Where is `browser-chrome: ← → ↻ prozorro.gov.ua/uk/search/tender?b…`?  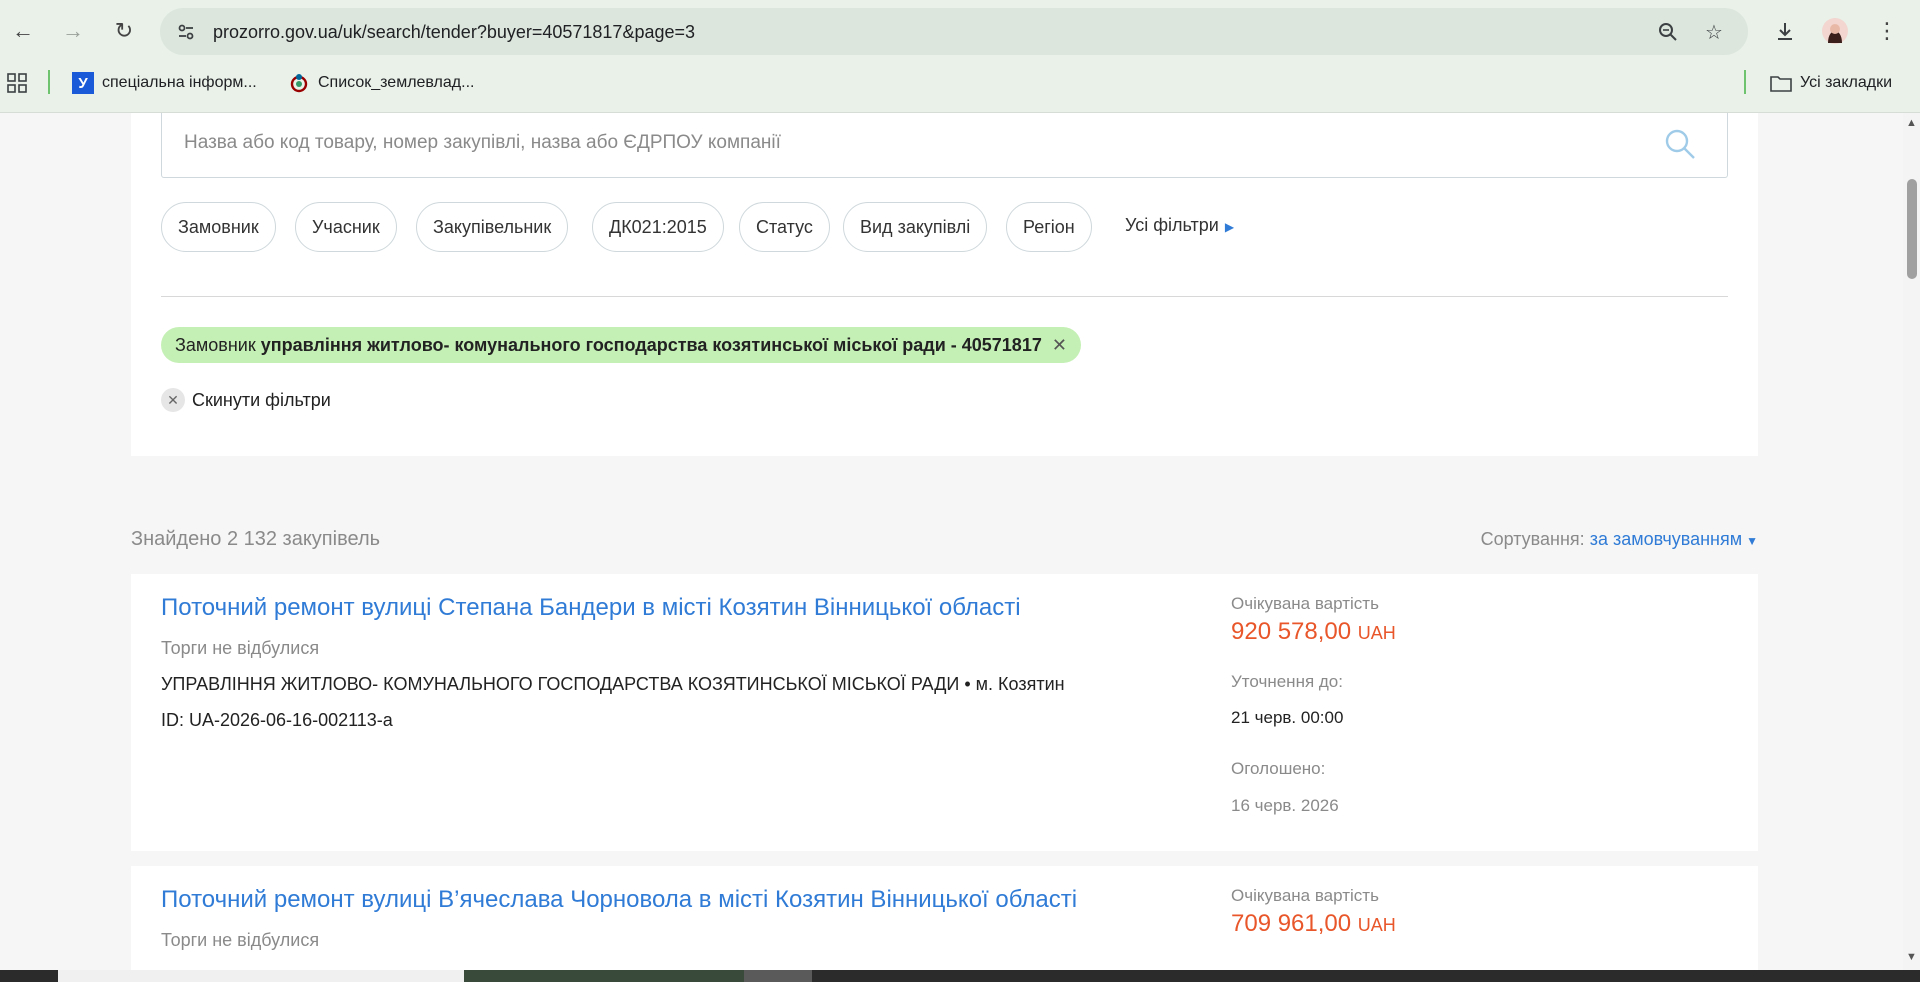 browser-chrome: ← → ↻ prozorro.gov.ua/uk/search/tender?b… is located at coordinates (960, 56).